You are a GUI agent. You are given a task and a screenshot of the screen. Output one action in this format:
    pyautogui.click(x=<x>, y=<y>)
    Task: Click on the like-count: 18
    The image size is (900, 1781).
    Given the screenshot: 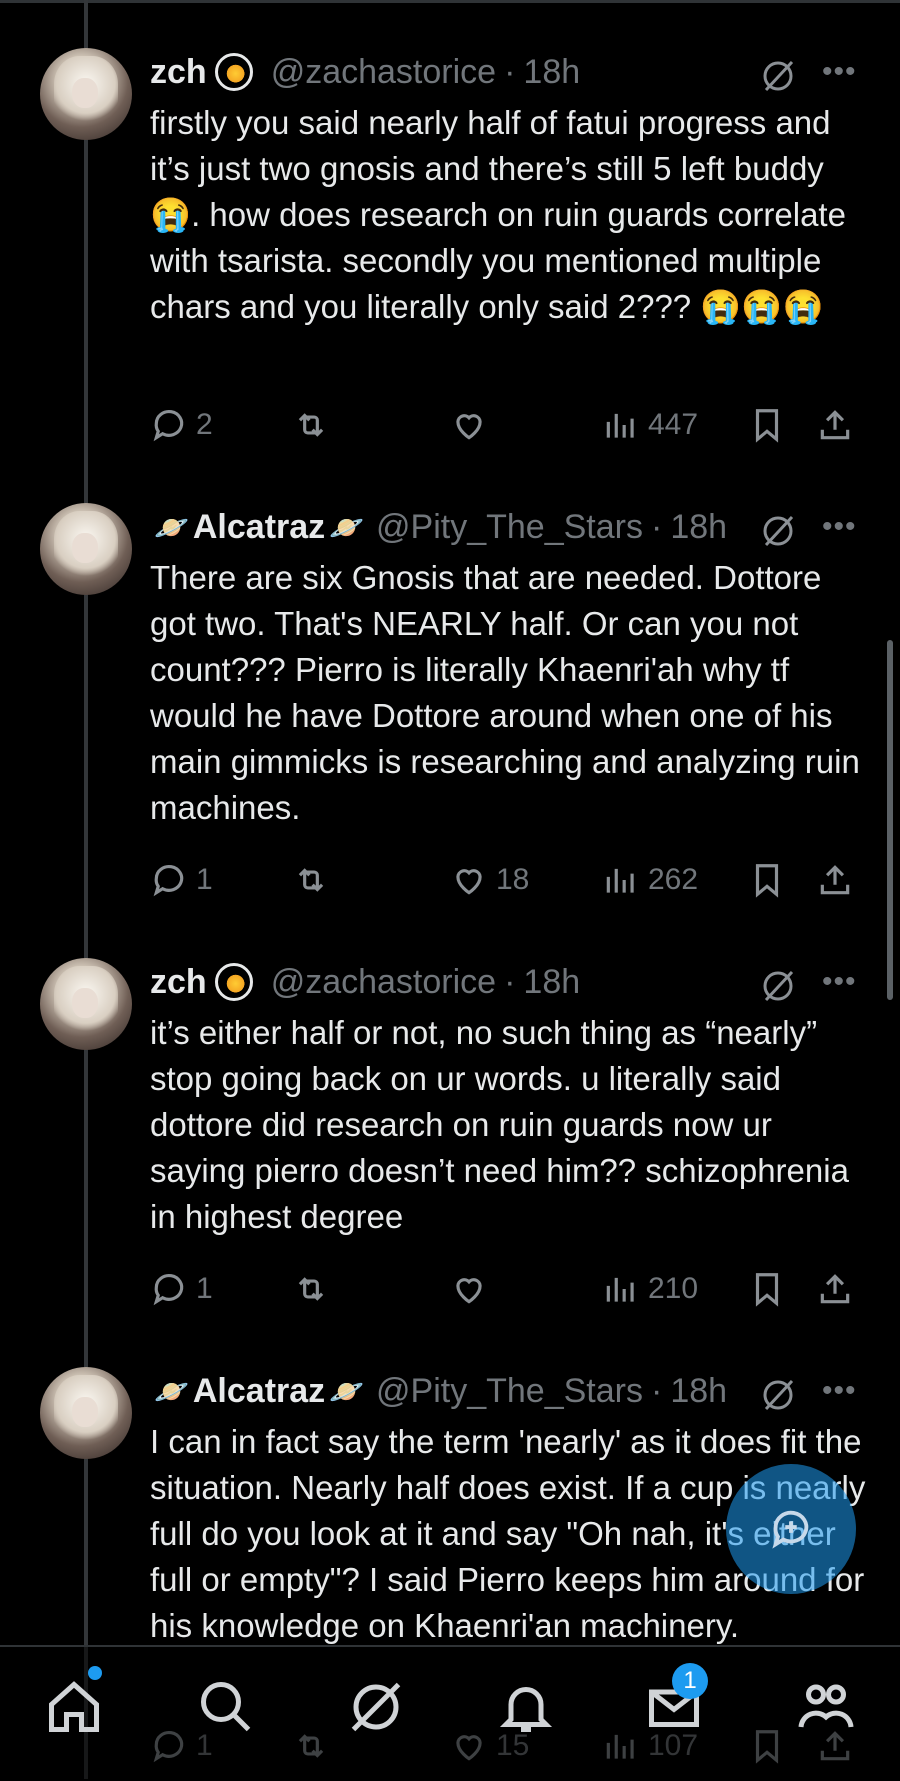 What is the action you would take?
    pyautogui.click(x=513, y=879)
    